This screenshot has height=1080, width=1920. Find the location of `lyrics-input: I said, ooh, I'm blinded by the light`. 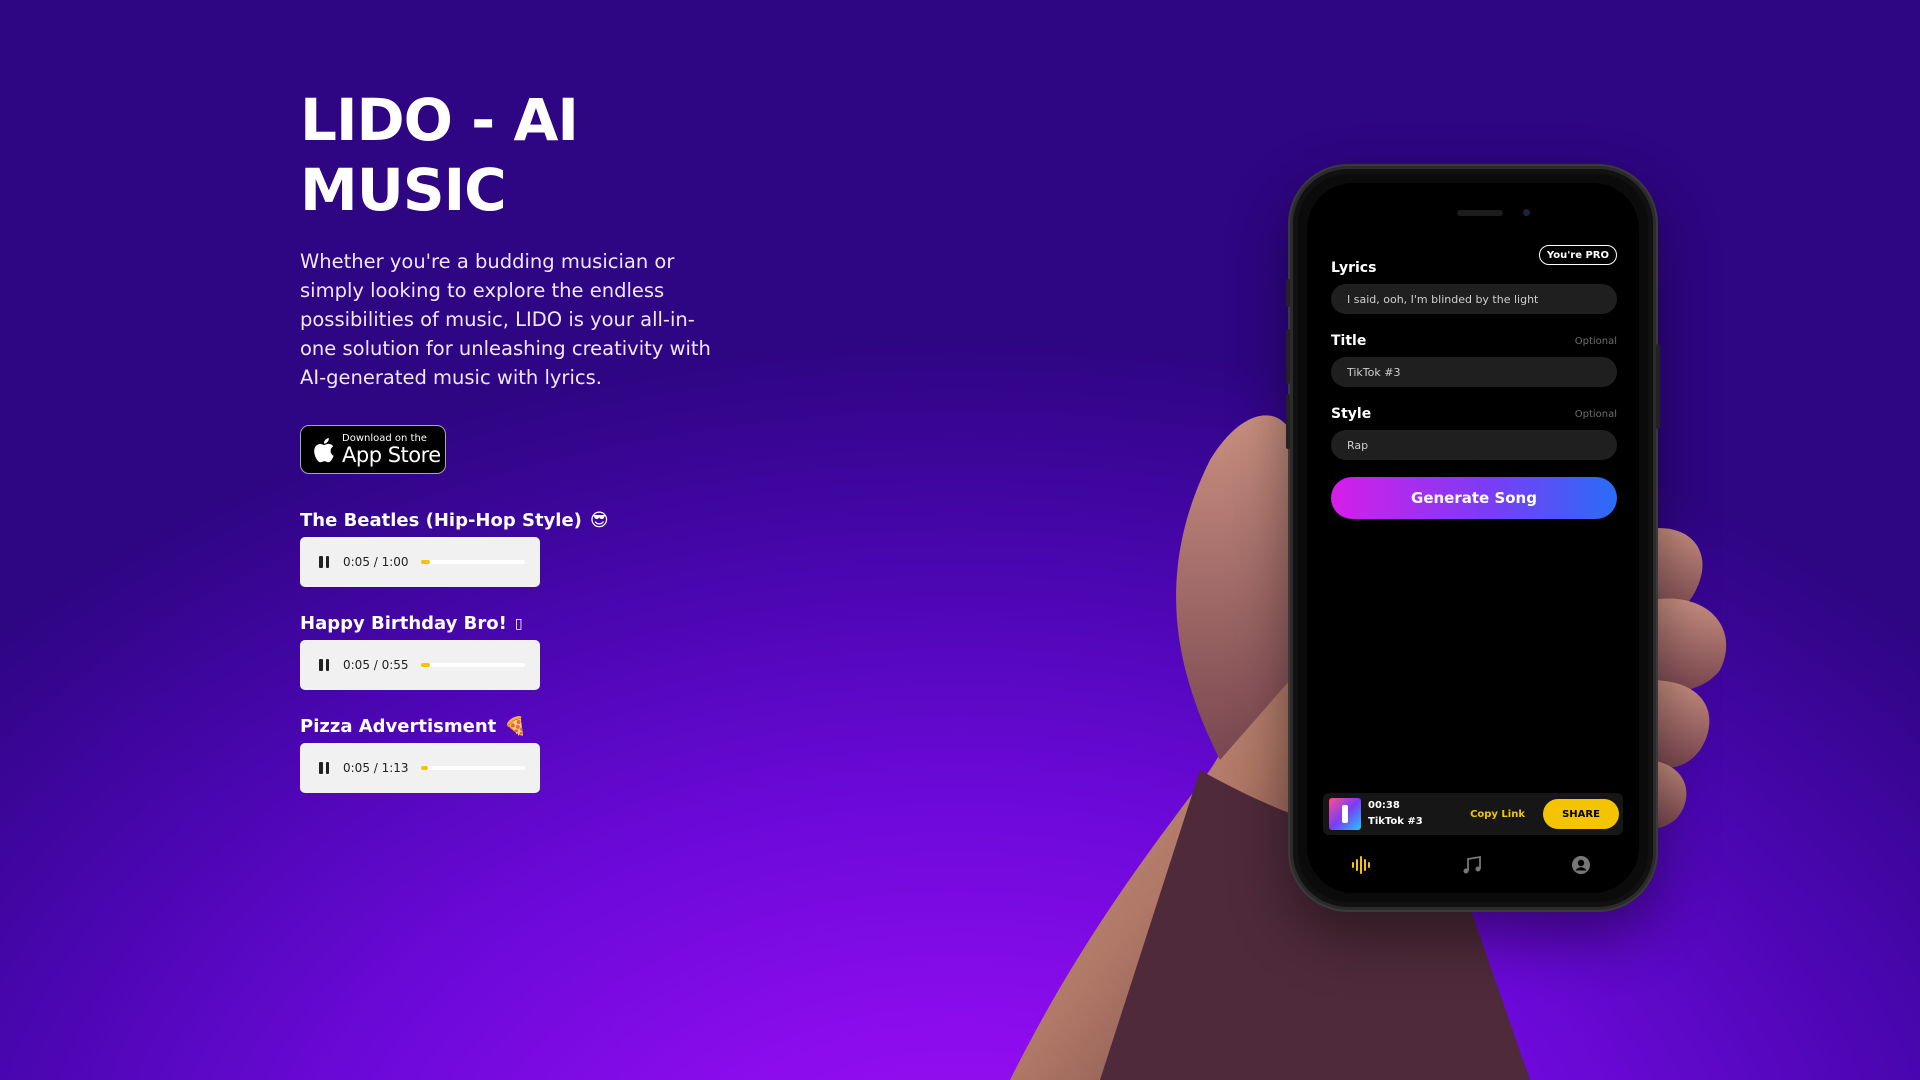

lyrics-input: I said, ooh, I'm blinded by the light is located at coordinates (1474, 299).